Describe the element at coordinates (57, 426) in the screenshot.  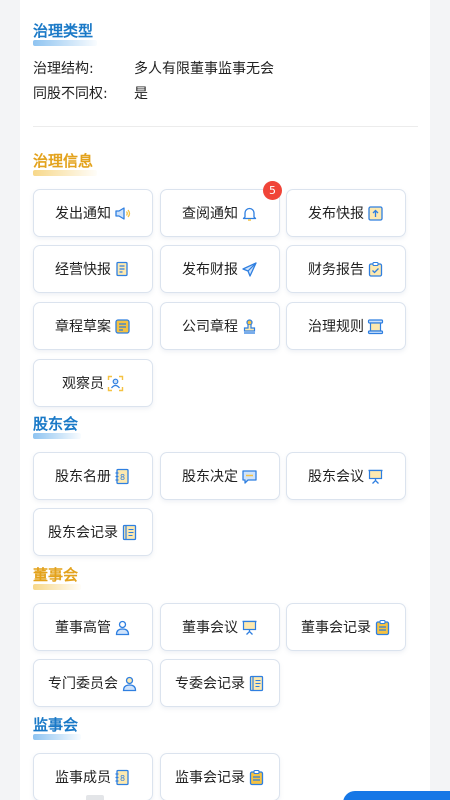
I see `section-title-shareholders: 股东会` at that location.